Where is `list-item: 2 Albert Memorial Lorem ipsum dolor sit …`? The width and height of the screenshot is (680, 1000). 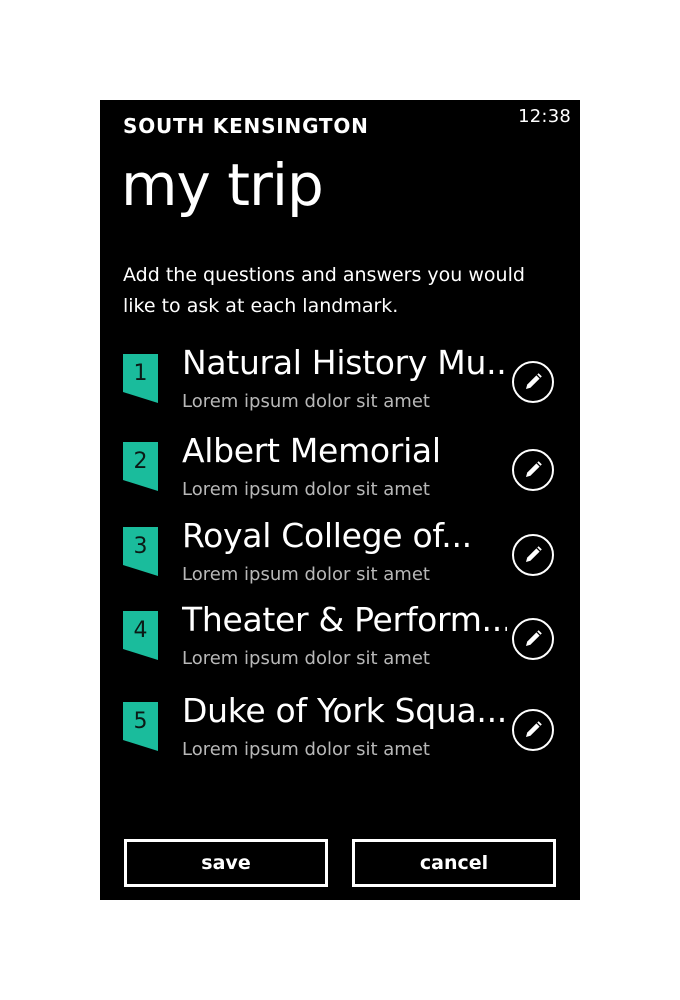 list-item: 2 Albert Memorial Lorem ipsum dolor sit … is located at coordinates (340, 468).